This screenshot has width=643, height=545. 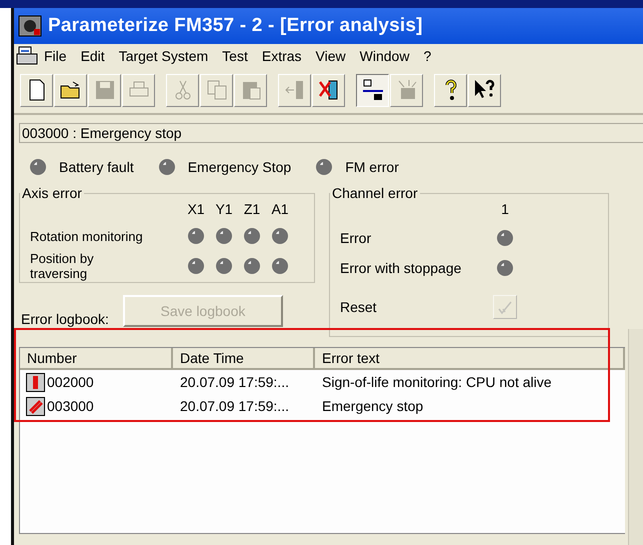 What do you see at coordinates (56, 56) in the screenshot?
I see `menu-item: File` at bounding box center [56, 56].